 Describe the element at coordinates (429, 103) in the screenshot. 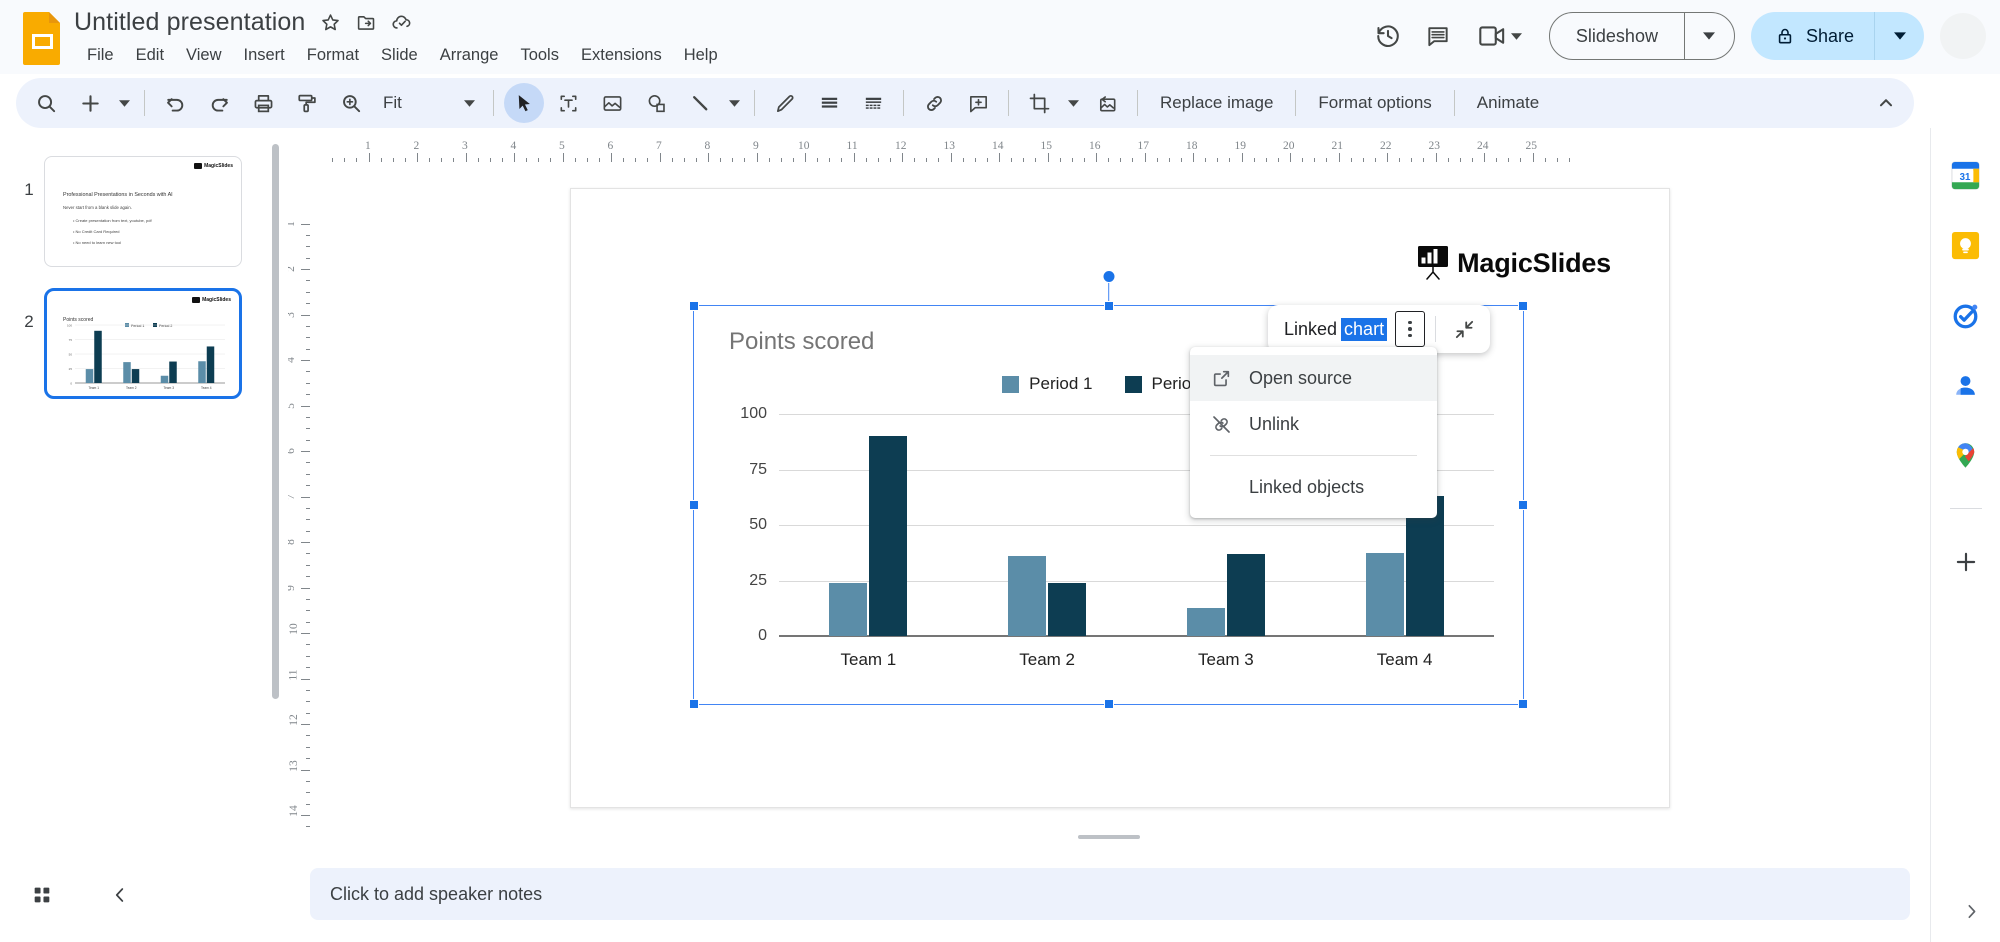

I see `zoom-level-select: Fit` at that location.